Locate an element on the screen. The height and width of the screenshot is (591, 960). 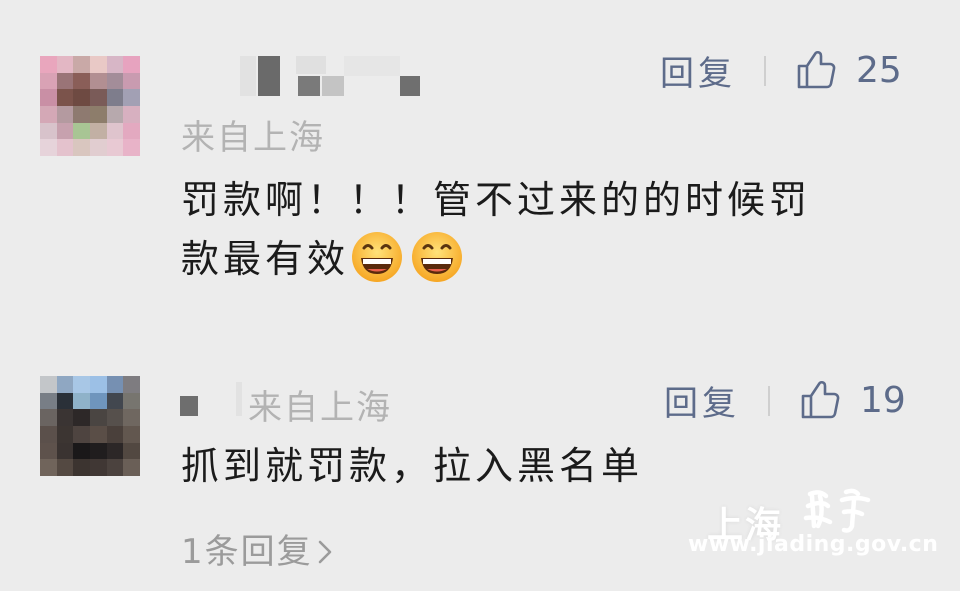
watermark-logo is located at coordinates (842, 511).